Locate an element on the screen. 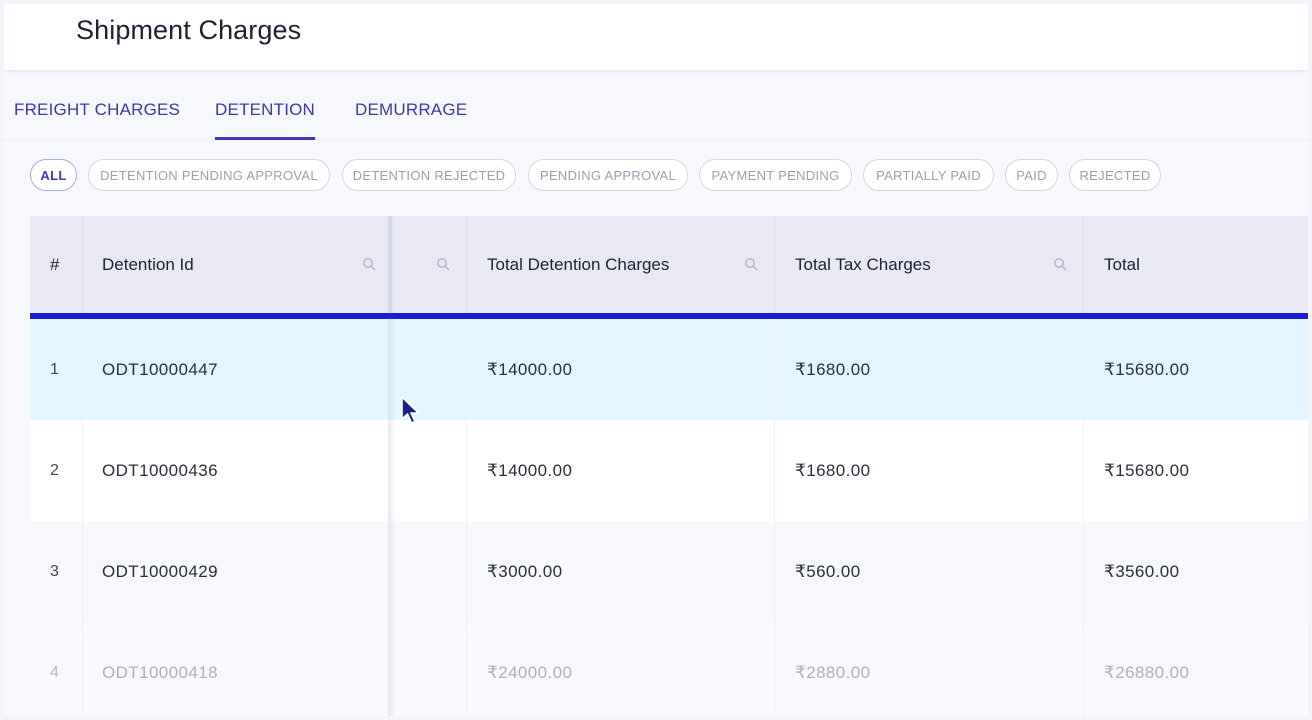 This screenshot has width=1312, height=720. filter-chip-rejected: REJECTED is located at coordinates (1115, 175).